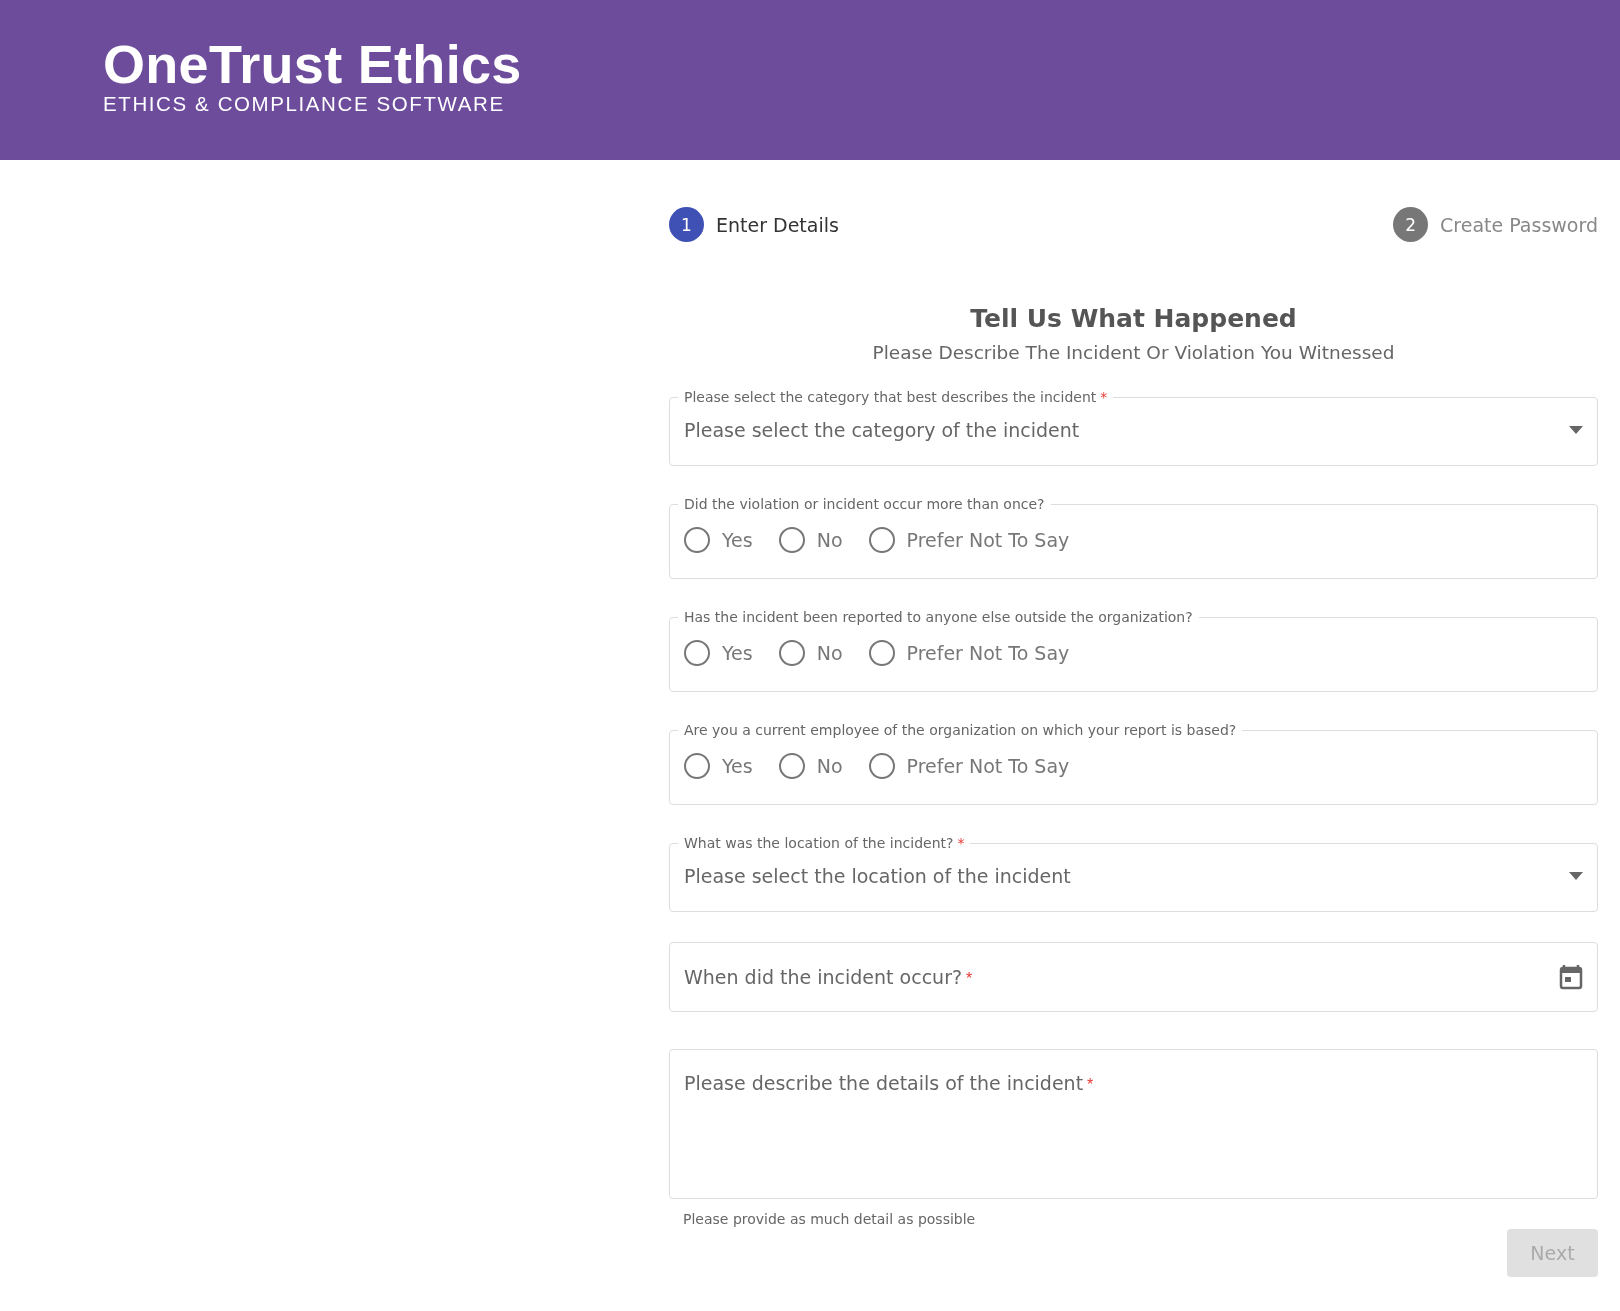  Describe the element at coordinates (1519, 224) in the screenshot. I see `step-label: Create Password` at that location.